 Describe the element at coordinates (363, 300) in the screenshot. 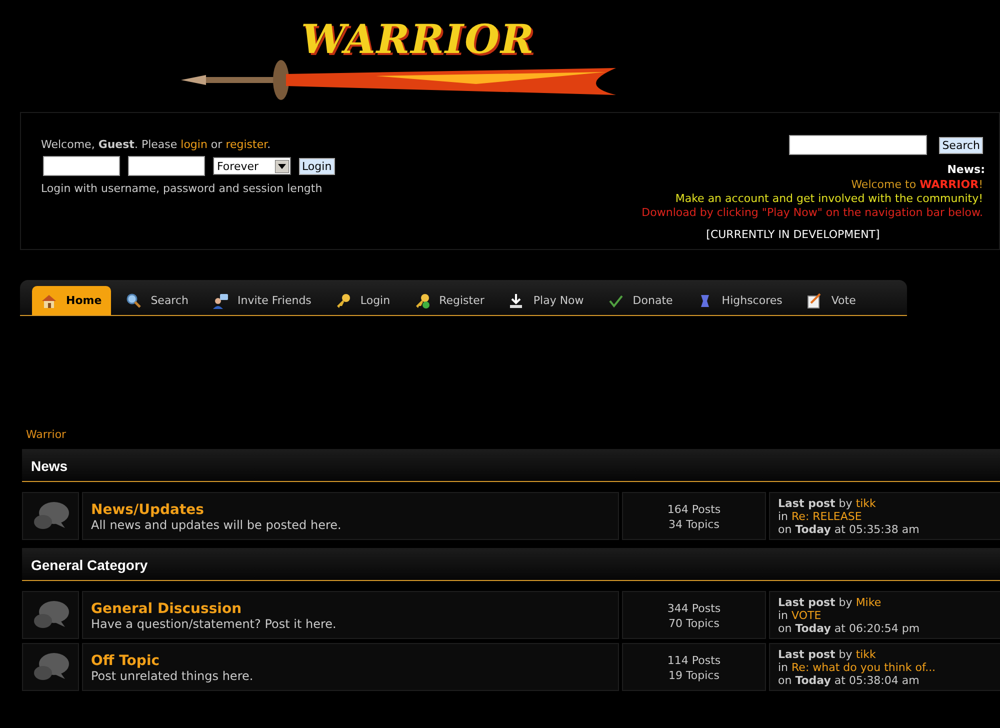

I see `nav-tab: Login` at that location.